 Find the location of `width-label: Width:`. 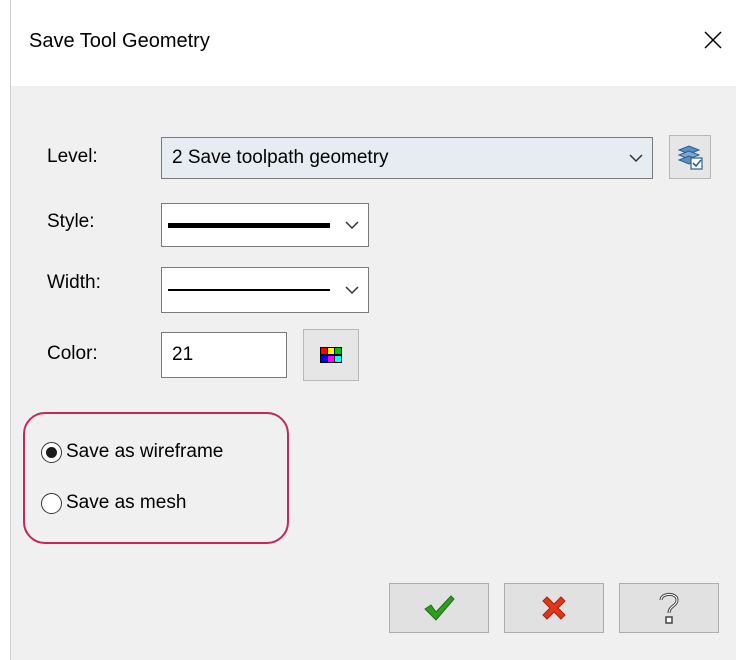

width-label: Width: is located at coordinates (74, 282).